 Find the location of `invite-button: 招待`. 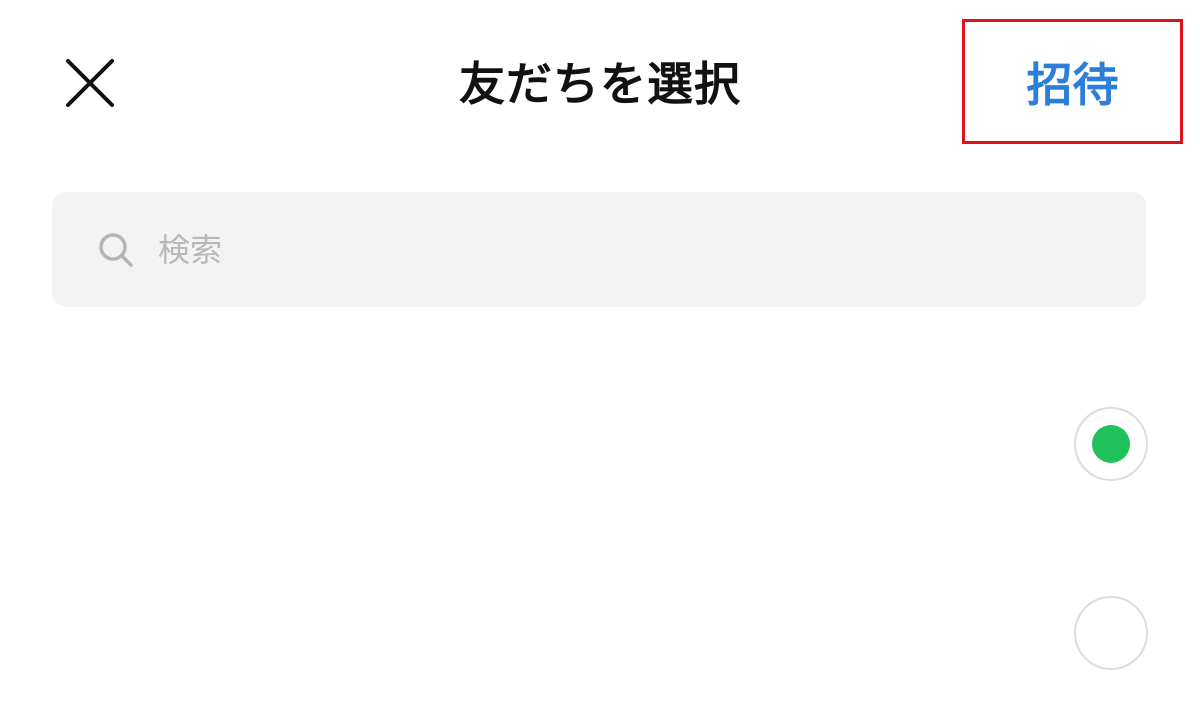

invite-button: 招待 is located at coordinates (1072, 81).